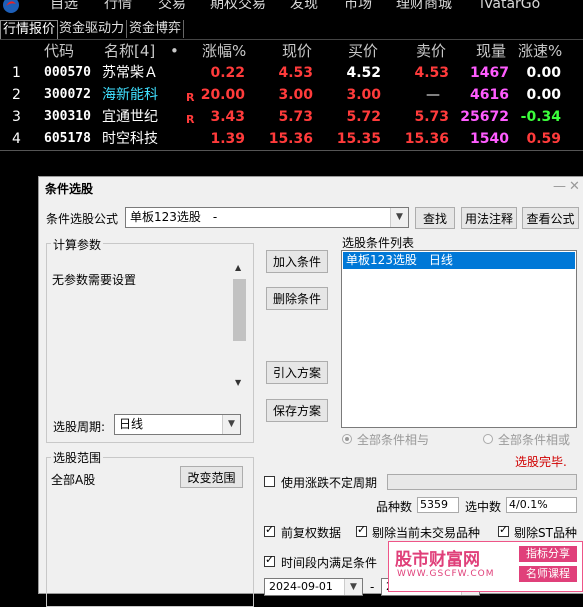 Image resolution: width=583 pixels, height=607 pixels. I want to click on tab-quotes: 行情报价, so click(29, 29).